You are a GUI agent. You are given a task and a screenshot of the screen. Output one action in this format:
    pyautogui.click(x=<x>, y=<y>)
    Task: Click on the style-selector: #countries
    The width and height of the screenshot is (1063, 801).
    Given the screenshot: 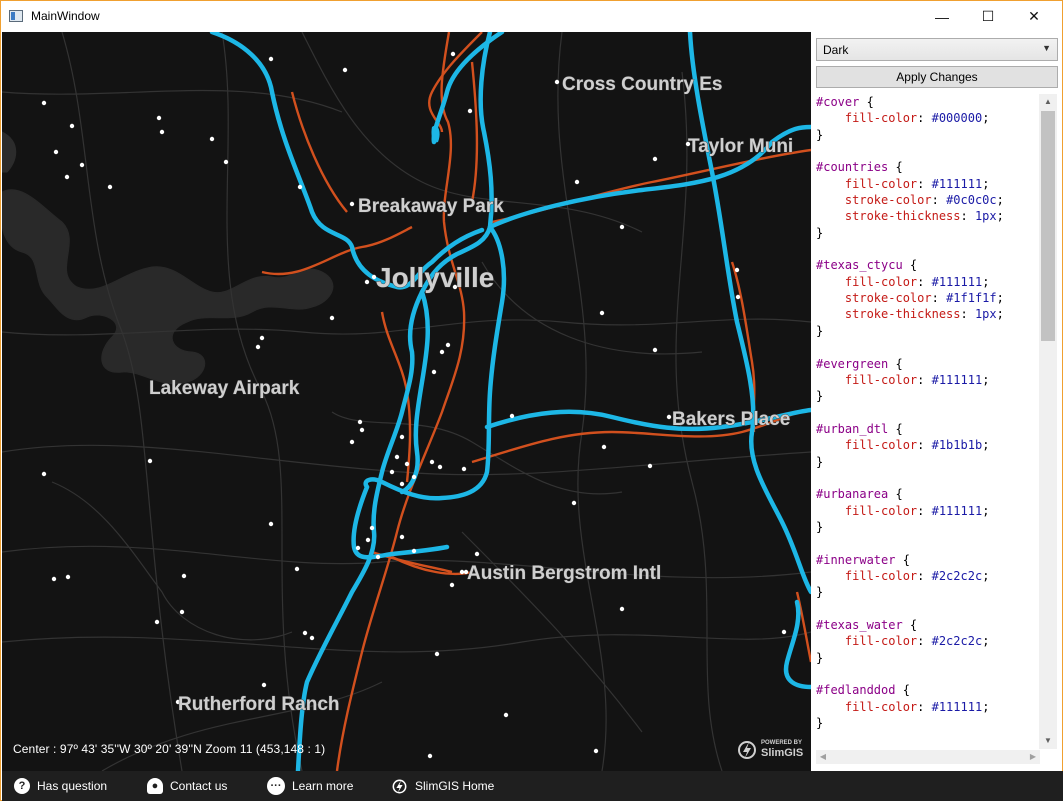 What is the action you would take?
    pyautogui.click(x=852, y=167)
    